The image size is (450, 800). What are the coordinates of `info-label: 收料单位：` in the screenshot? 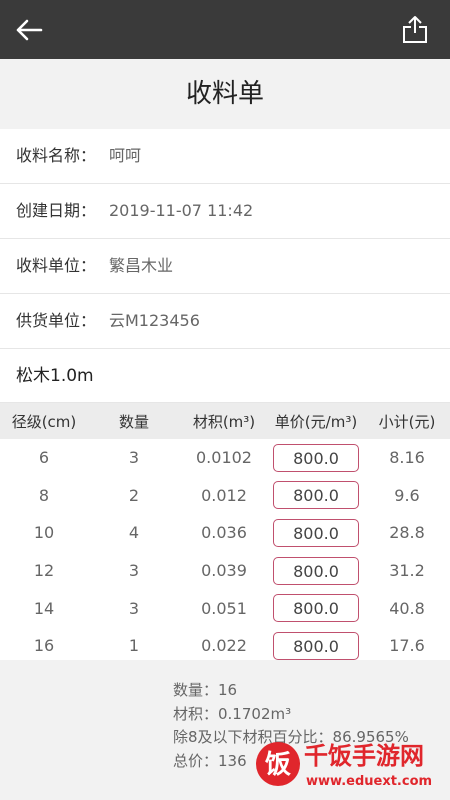 It's located at (56, 265).